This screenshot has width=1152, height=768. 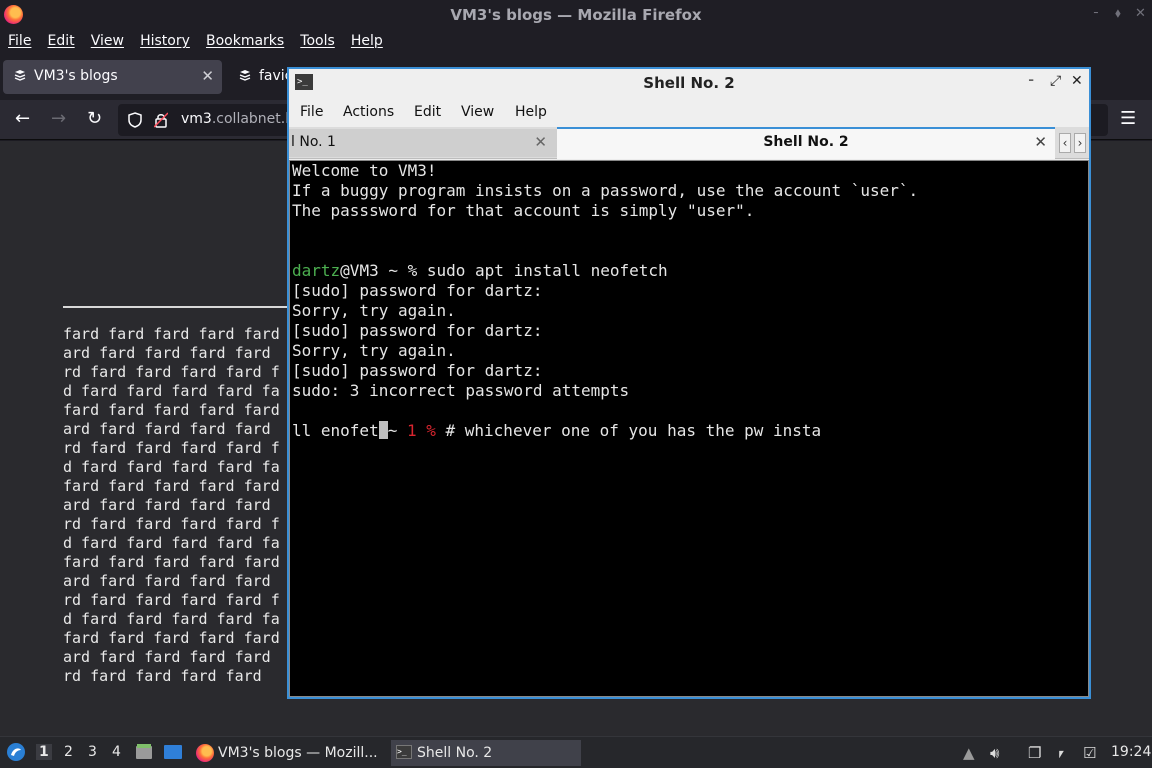 What do you see at coordinates (994, 753) in the screenshot?
I see `volume-icon: 🔊︎` at bounding box center [994, 753].